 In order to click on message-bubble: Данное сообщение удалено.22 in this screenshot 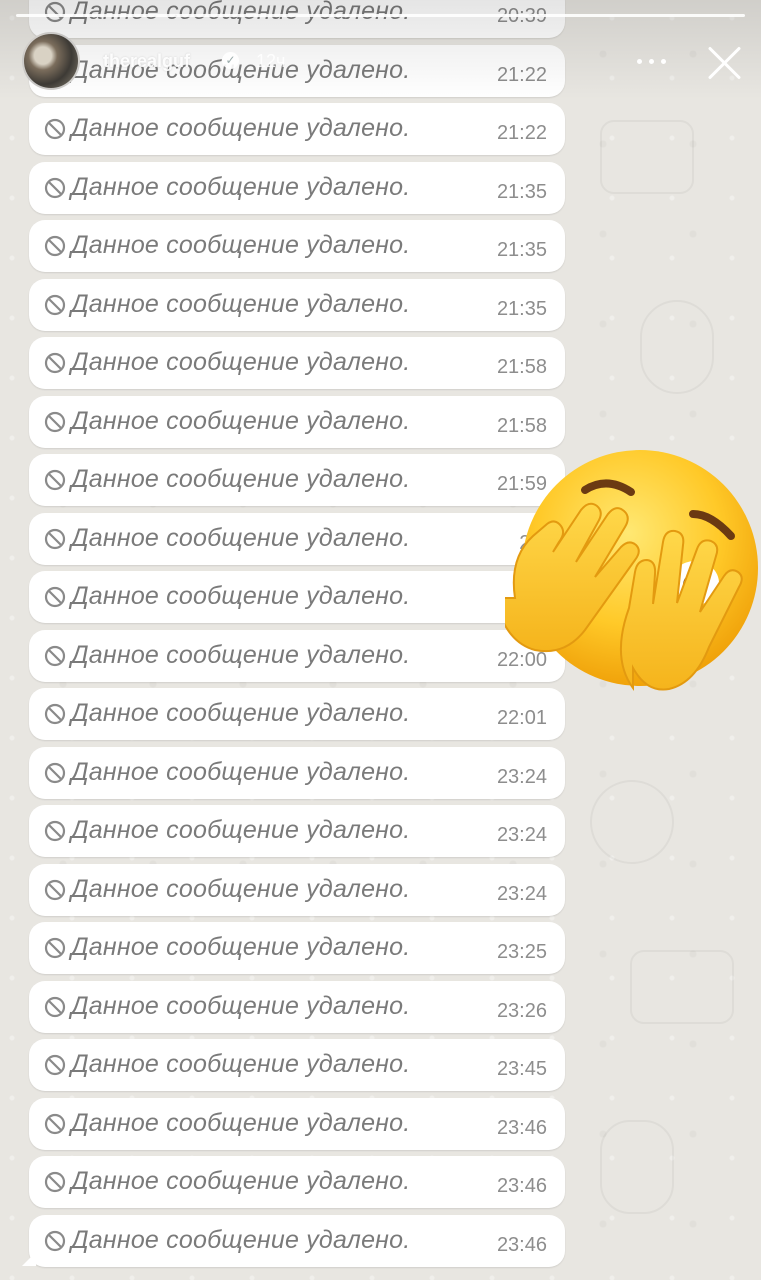, I will do `click(297, 597)`.